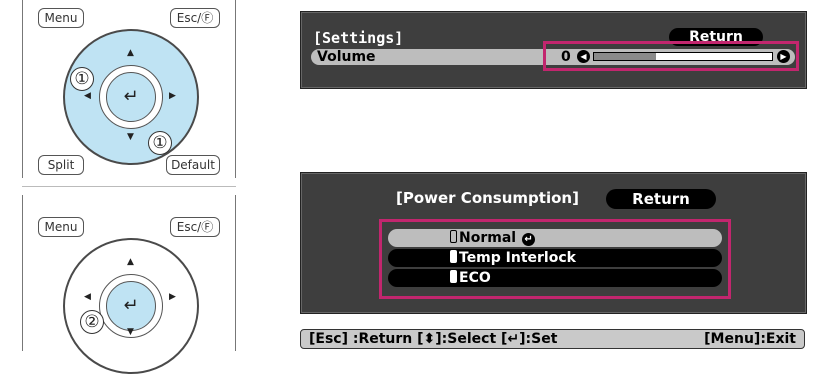 The image size is (814, 374). I want to click on step-1-marker-up: ①, so click(82, 79).